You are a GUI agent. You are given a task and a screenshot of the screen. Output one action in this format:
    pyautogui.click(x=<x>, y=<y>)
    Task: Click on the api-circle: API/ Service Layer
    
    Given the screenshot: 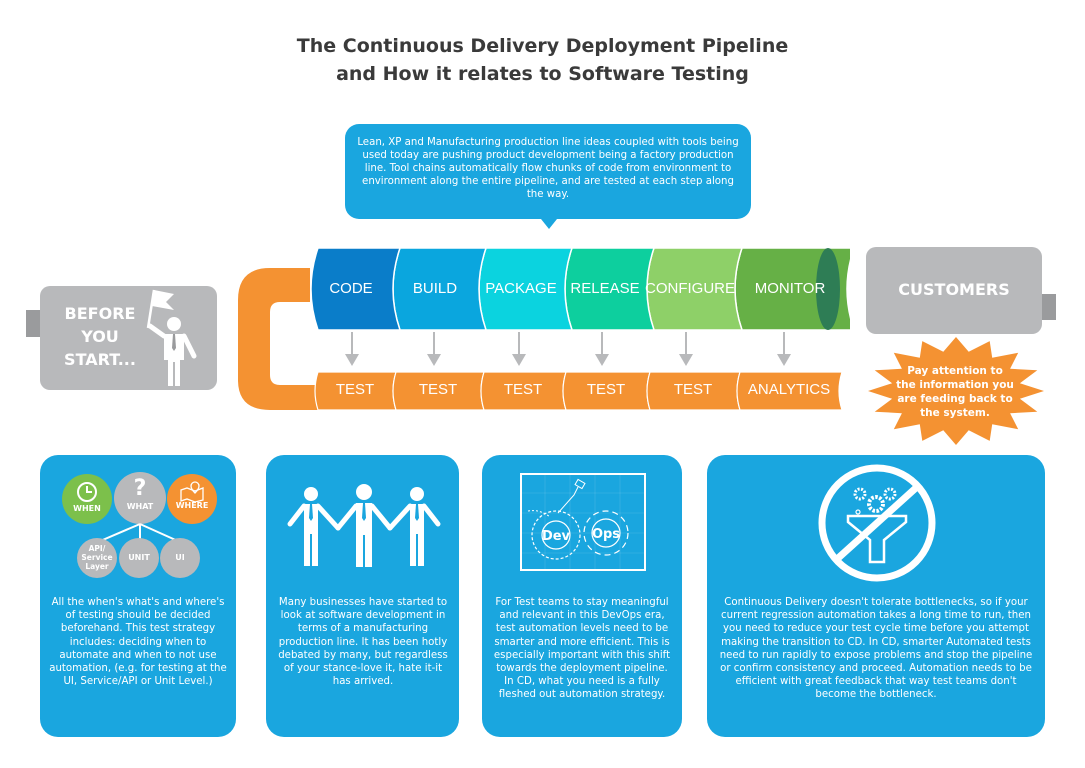 What is the action you would take?
    pyautogui.click(x=97, y=558)
    